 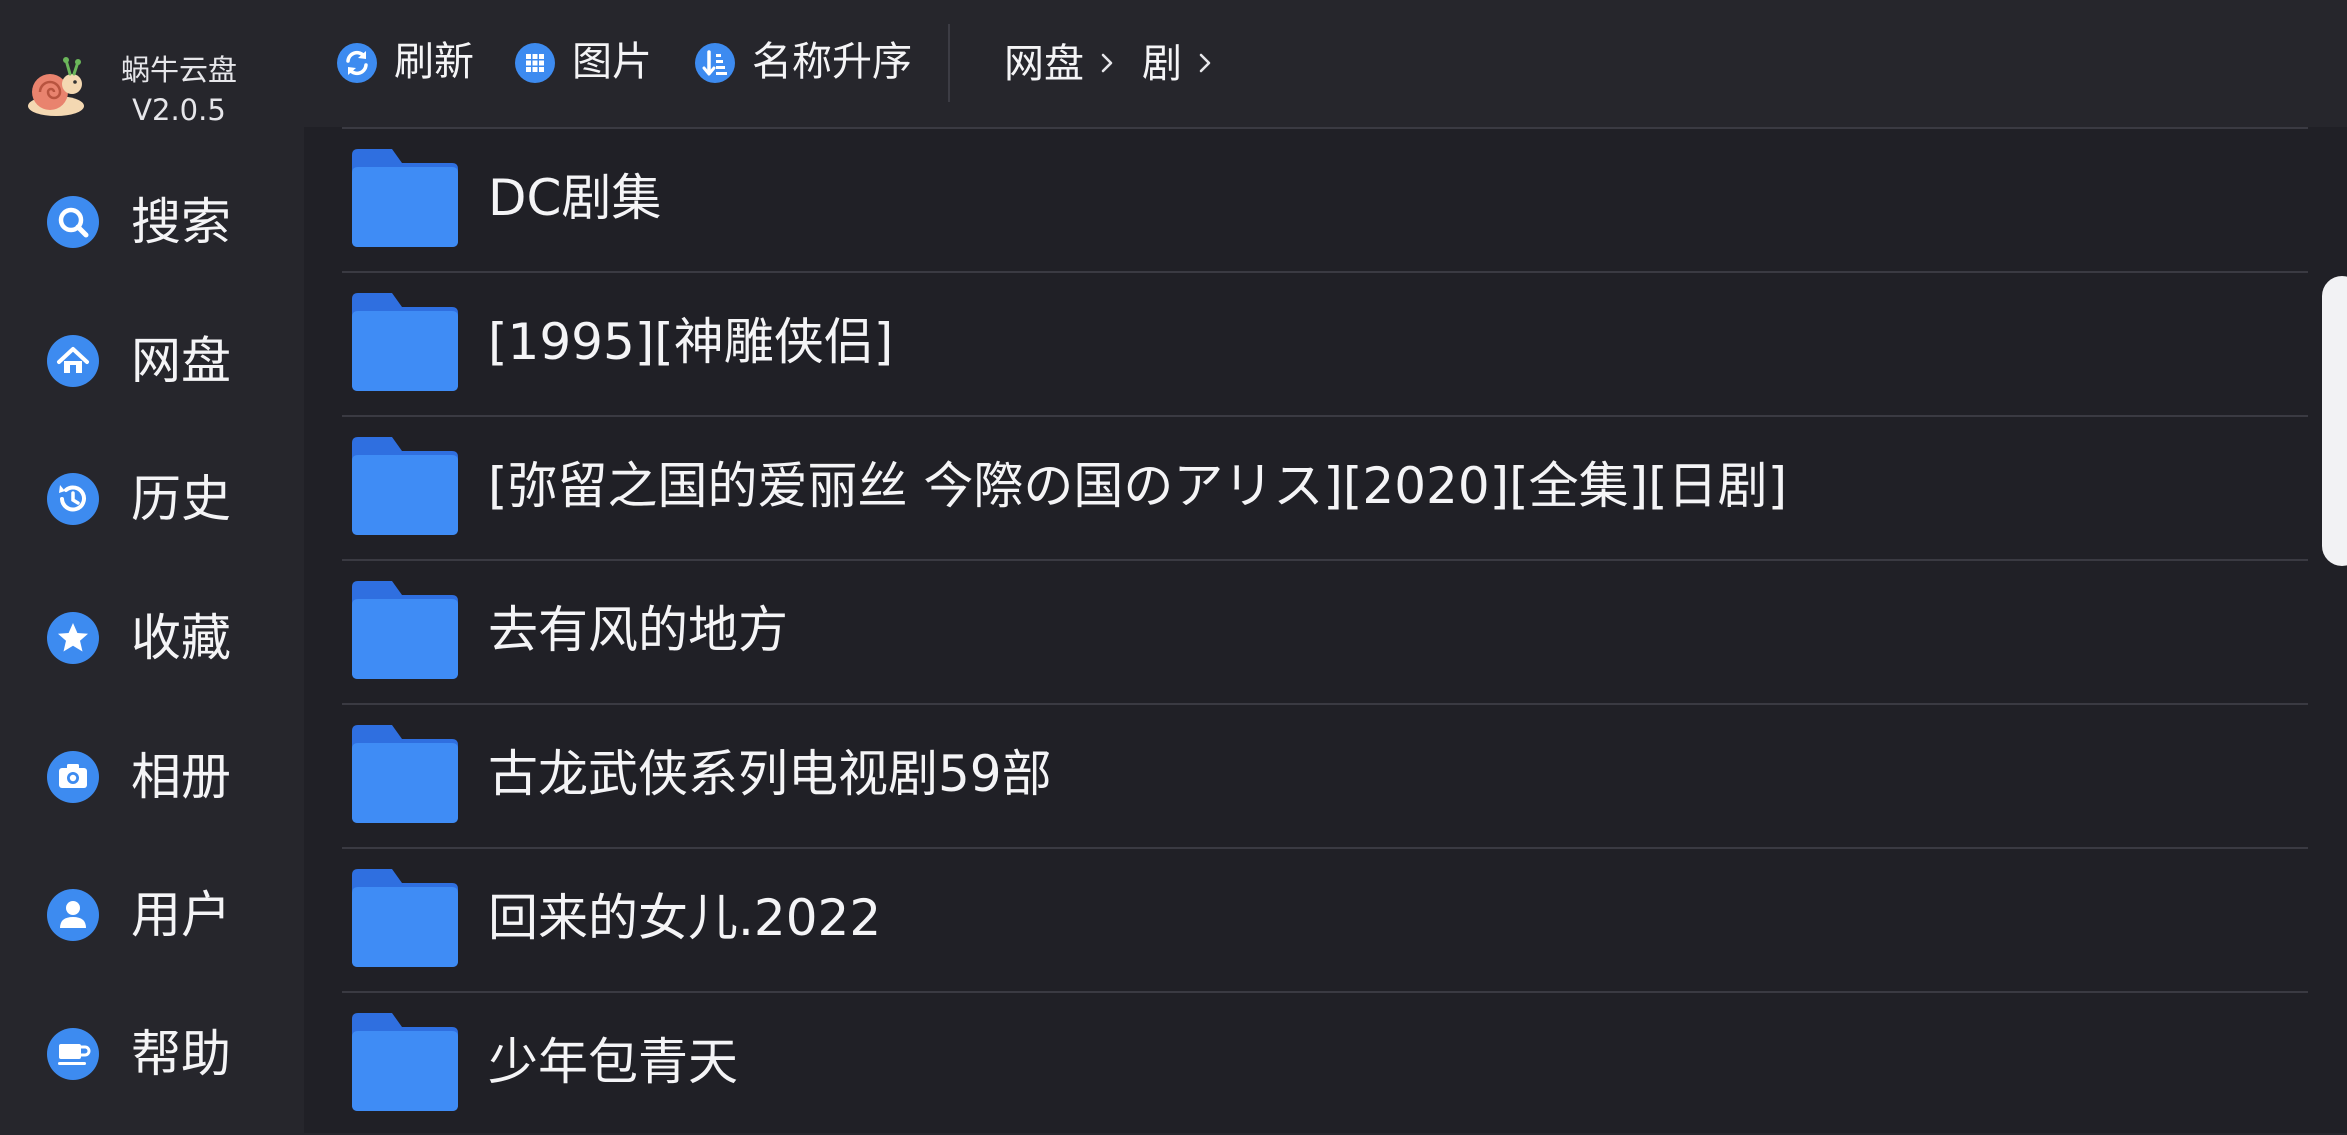 What do you see at coordinates (73, 777) in the screenshot?
I see `camera-icon` at bounding box center [73, 777].